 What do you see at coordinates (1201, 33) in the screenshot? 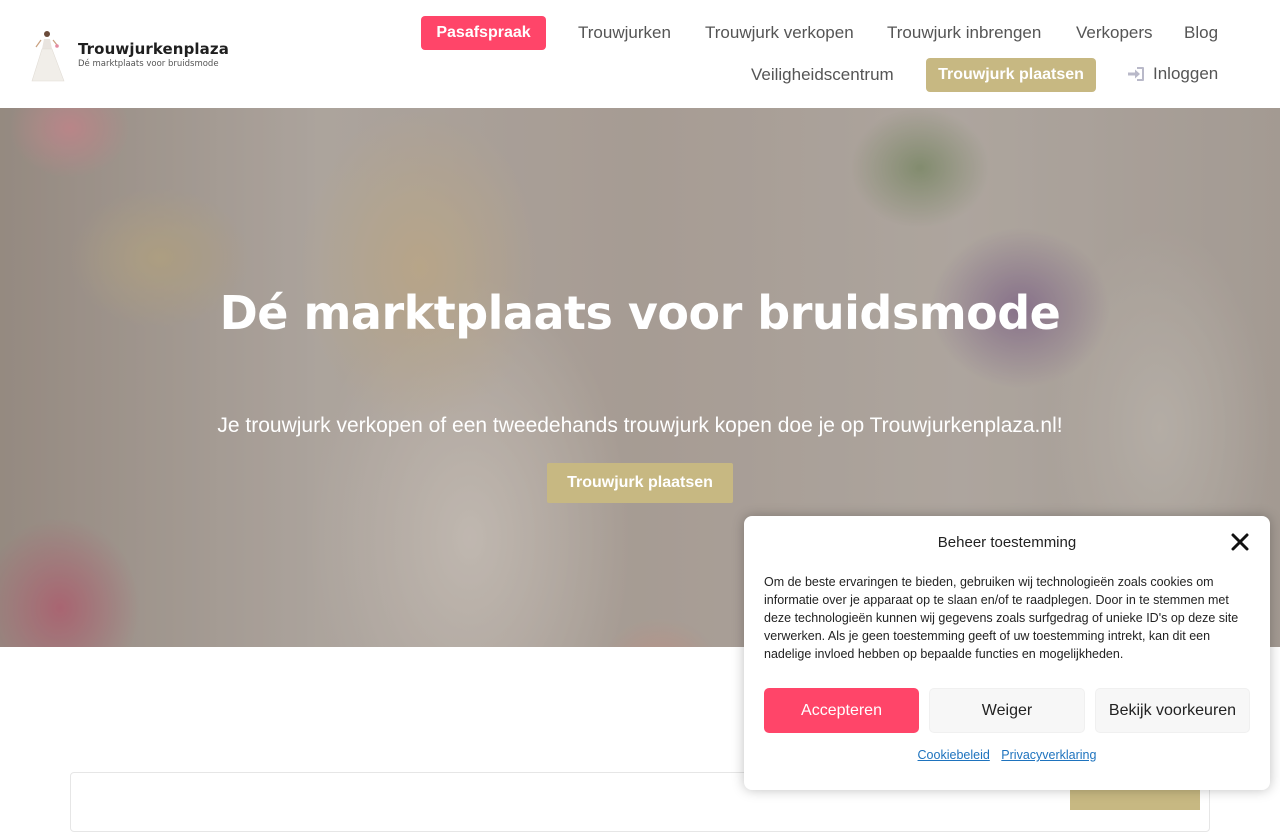
I see `nav-blog: Blog` at bounding box center [1201, 33].